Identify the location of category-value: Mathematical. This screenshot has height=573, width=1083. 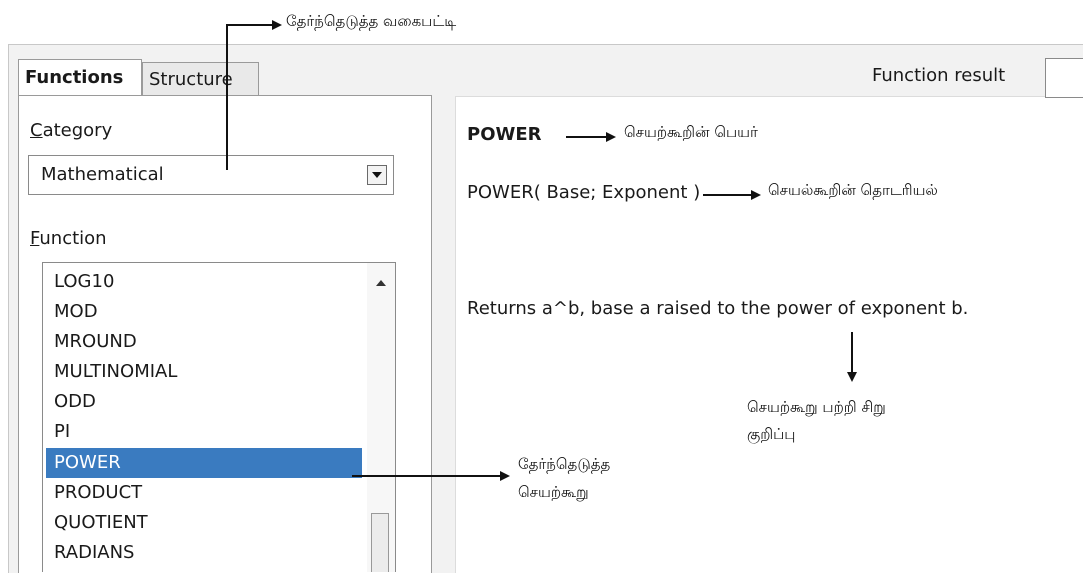
(102, 174).